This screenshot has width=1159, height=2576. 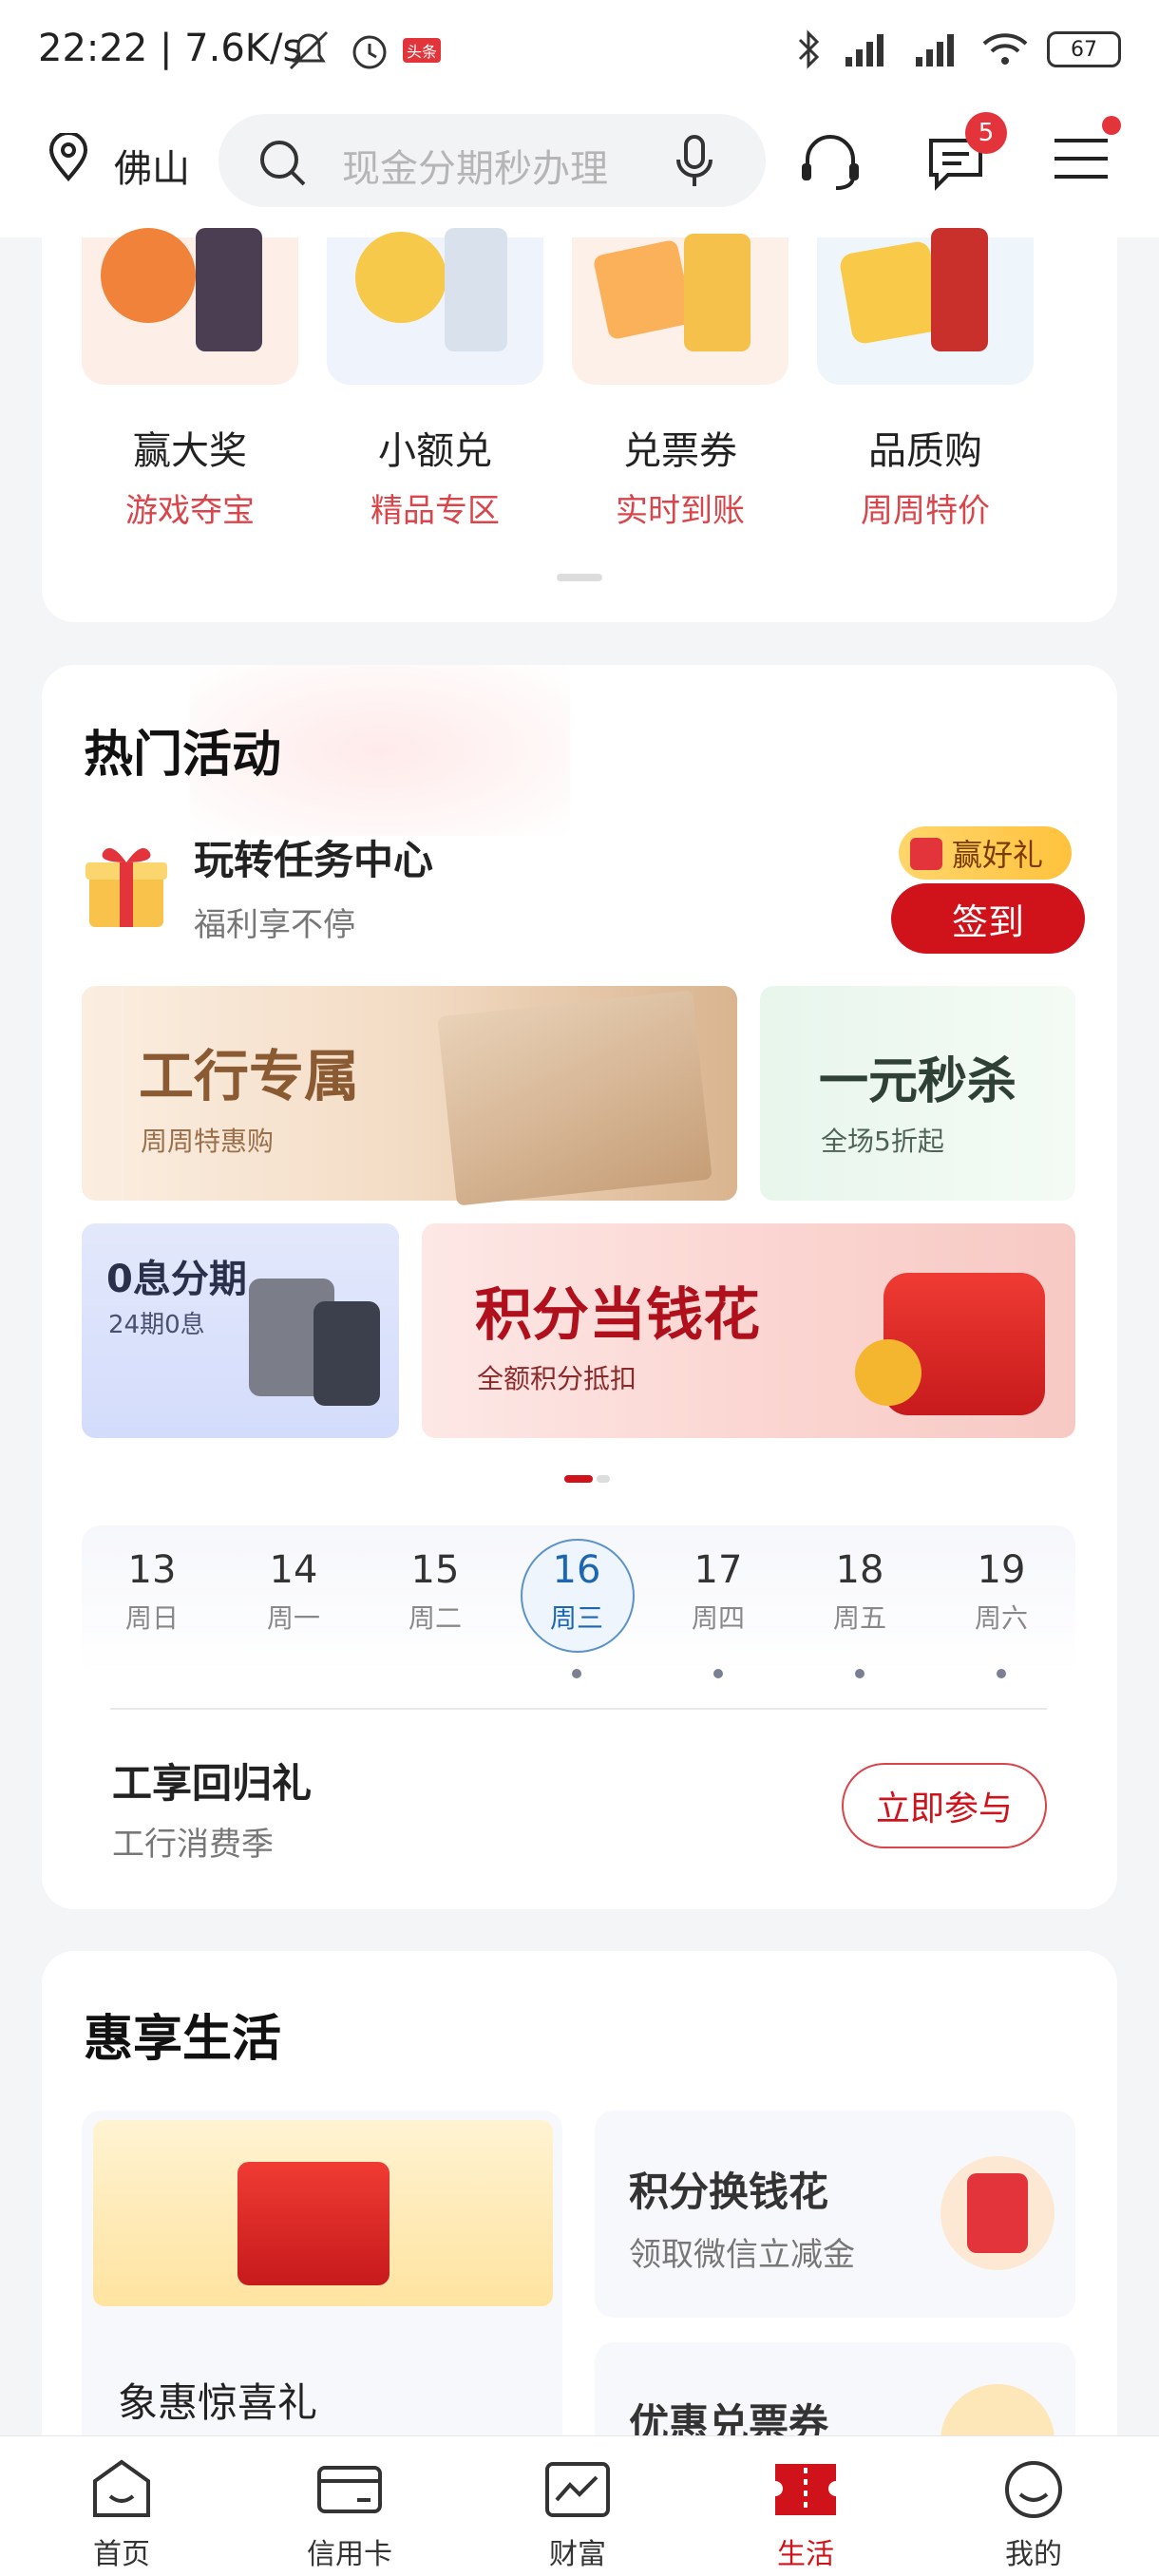 What do you see at coordinates (314, 2223) in the screenshot?
I see `gift-box-illustration` at bounding box center [314, 2223].